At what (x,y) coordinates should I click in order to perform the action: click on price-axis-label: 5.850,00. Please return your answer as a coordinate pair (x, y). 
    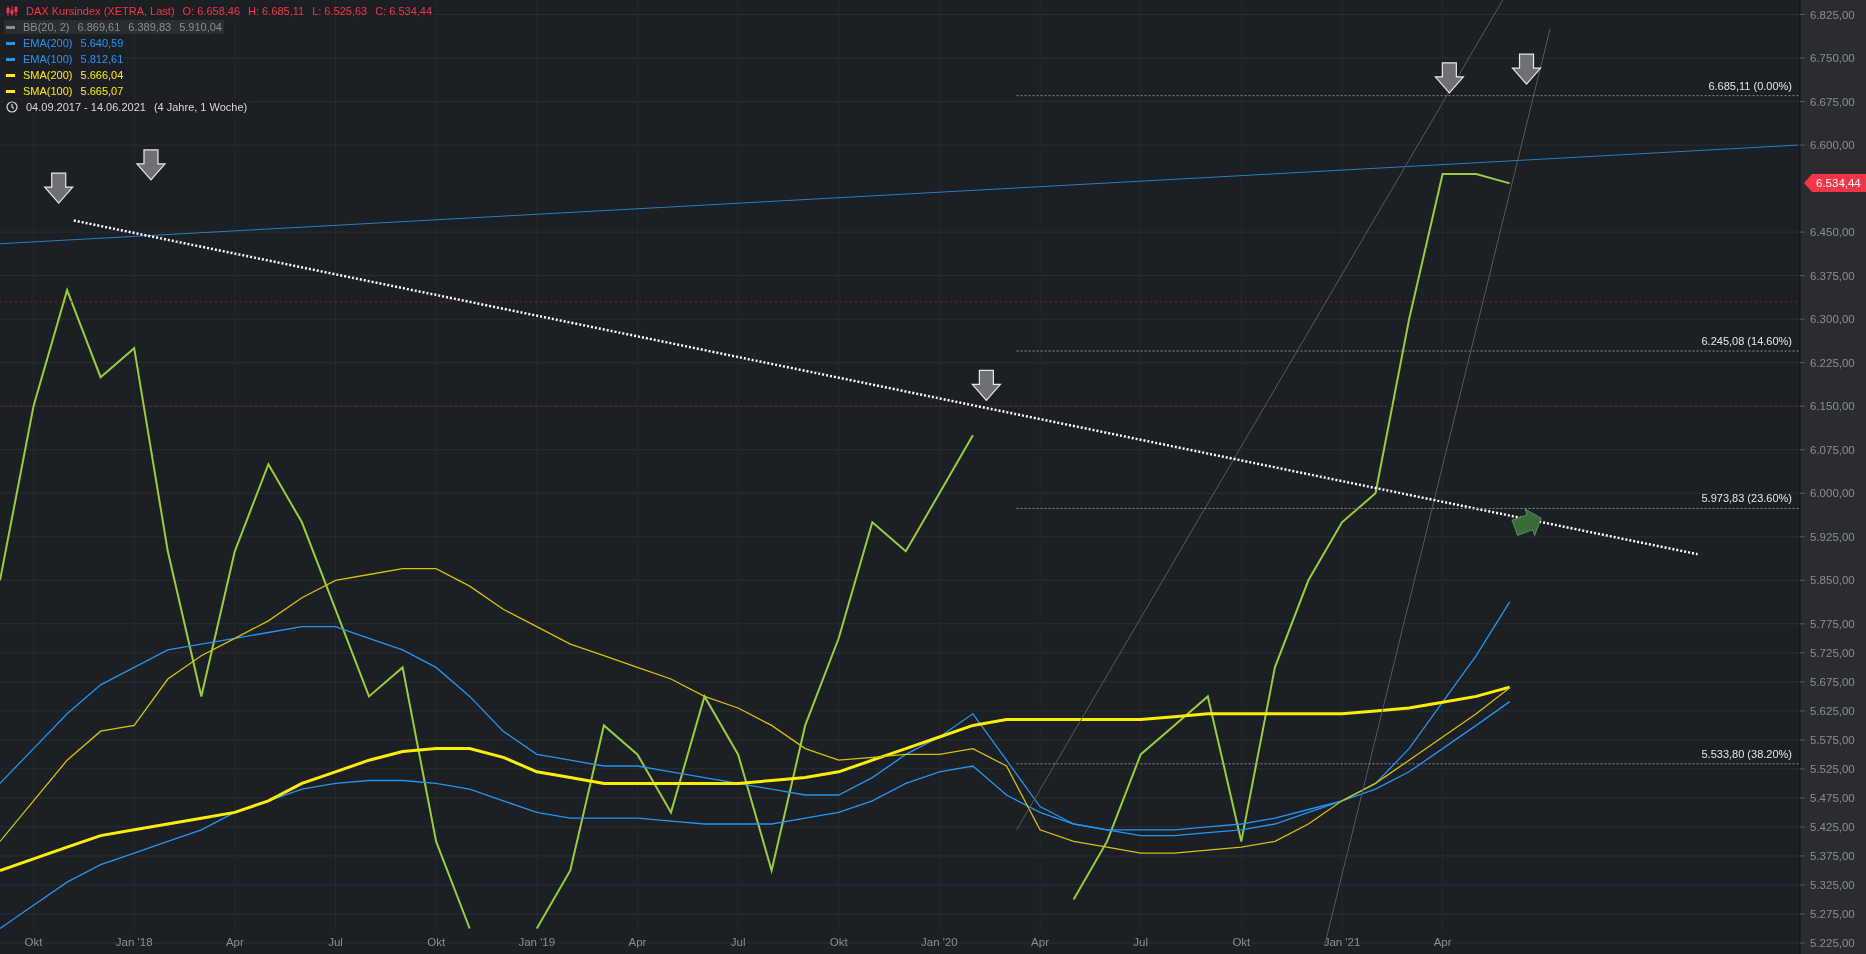
    Looking at the image, I should click on (1832, 580).